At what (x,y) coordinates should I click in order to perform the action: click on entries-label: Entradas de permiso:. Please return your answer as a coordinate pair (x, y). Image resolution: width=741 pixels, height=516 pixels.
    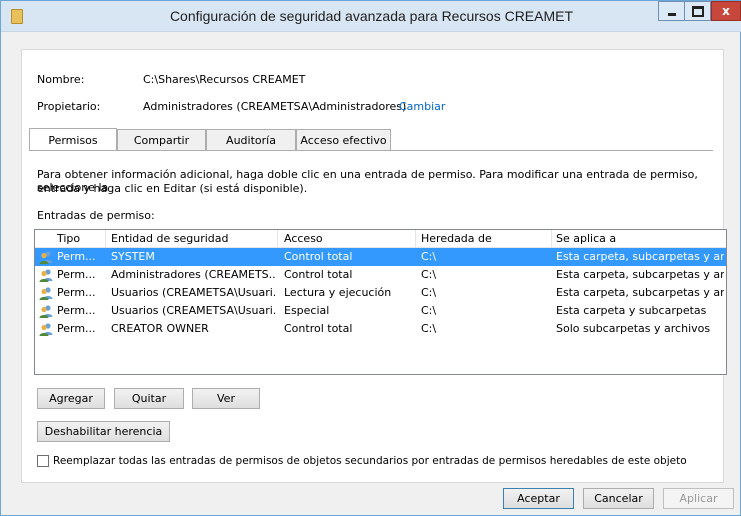
    Looking at the image, I should click on (96, 215).